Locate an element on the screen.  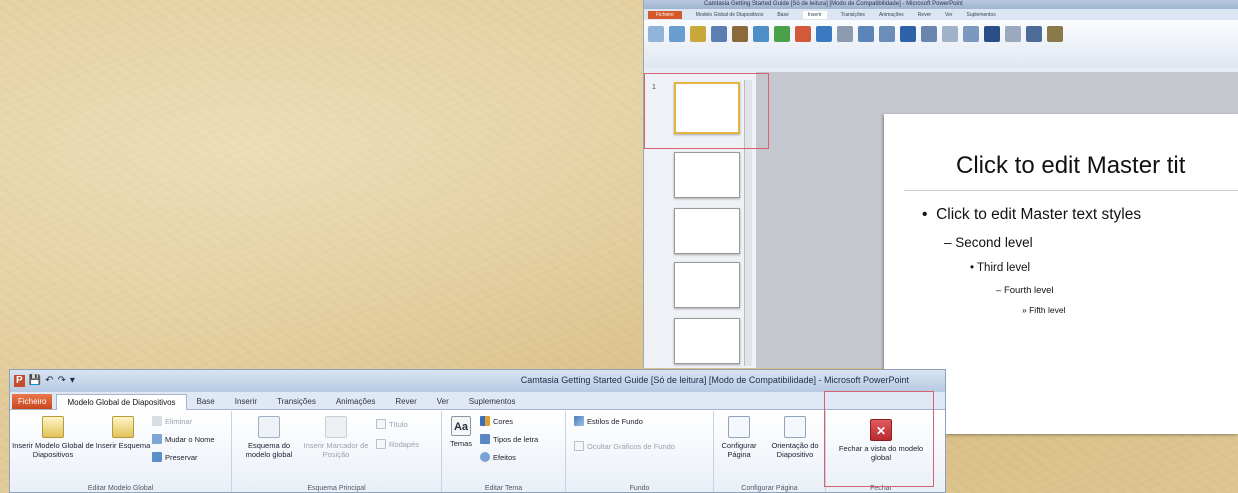
hide-background-label: Ocultar Gráficos de Fundo is located at coordinates (631, 446).